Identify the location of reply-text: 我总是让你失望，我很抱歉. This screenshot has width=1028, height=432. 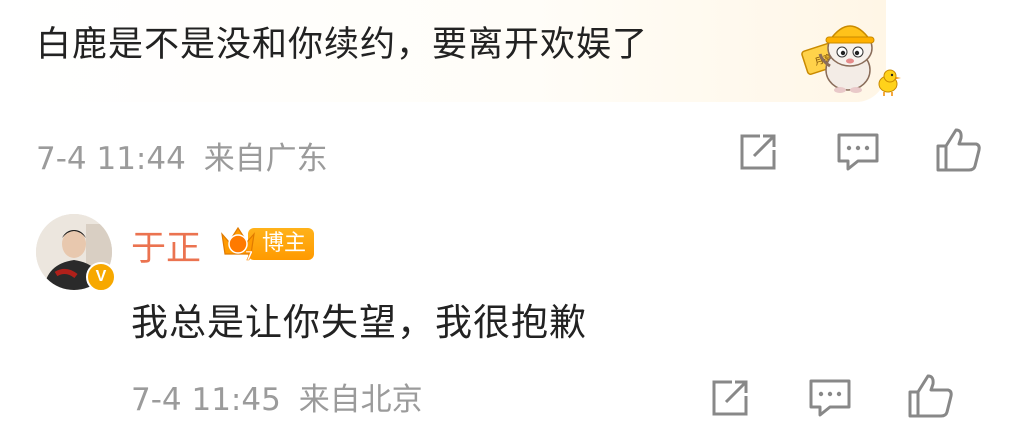
(359, 322).